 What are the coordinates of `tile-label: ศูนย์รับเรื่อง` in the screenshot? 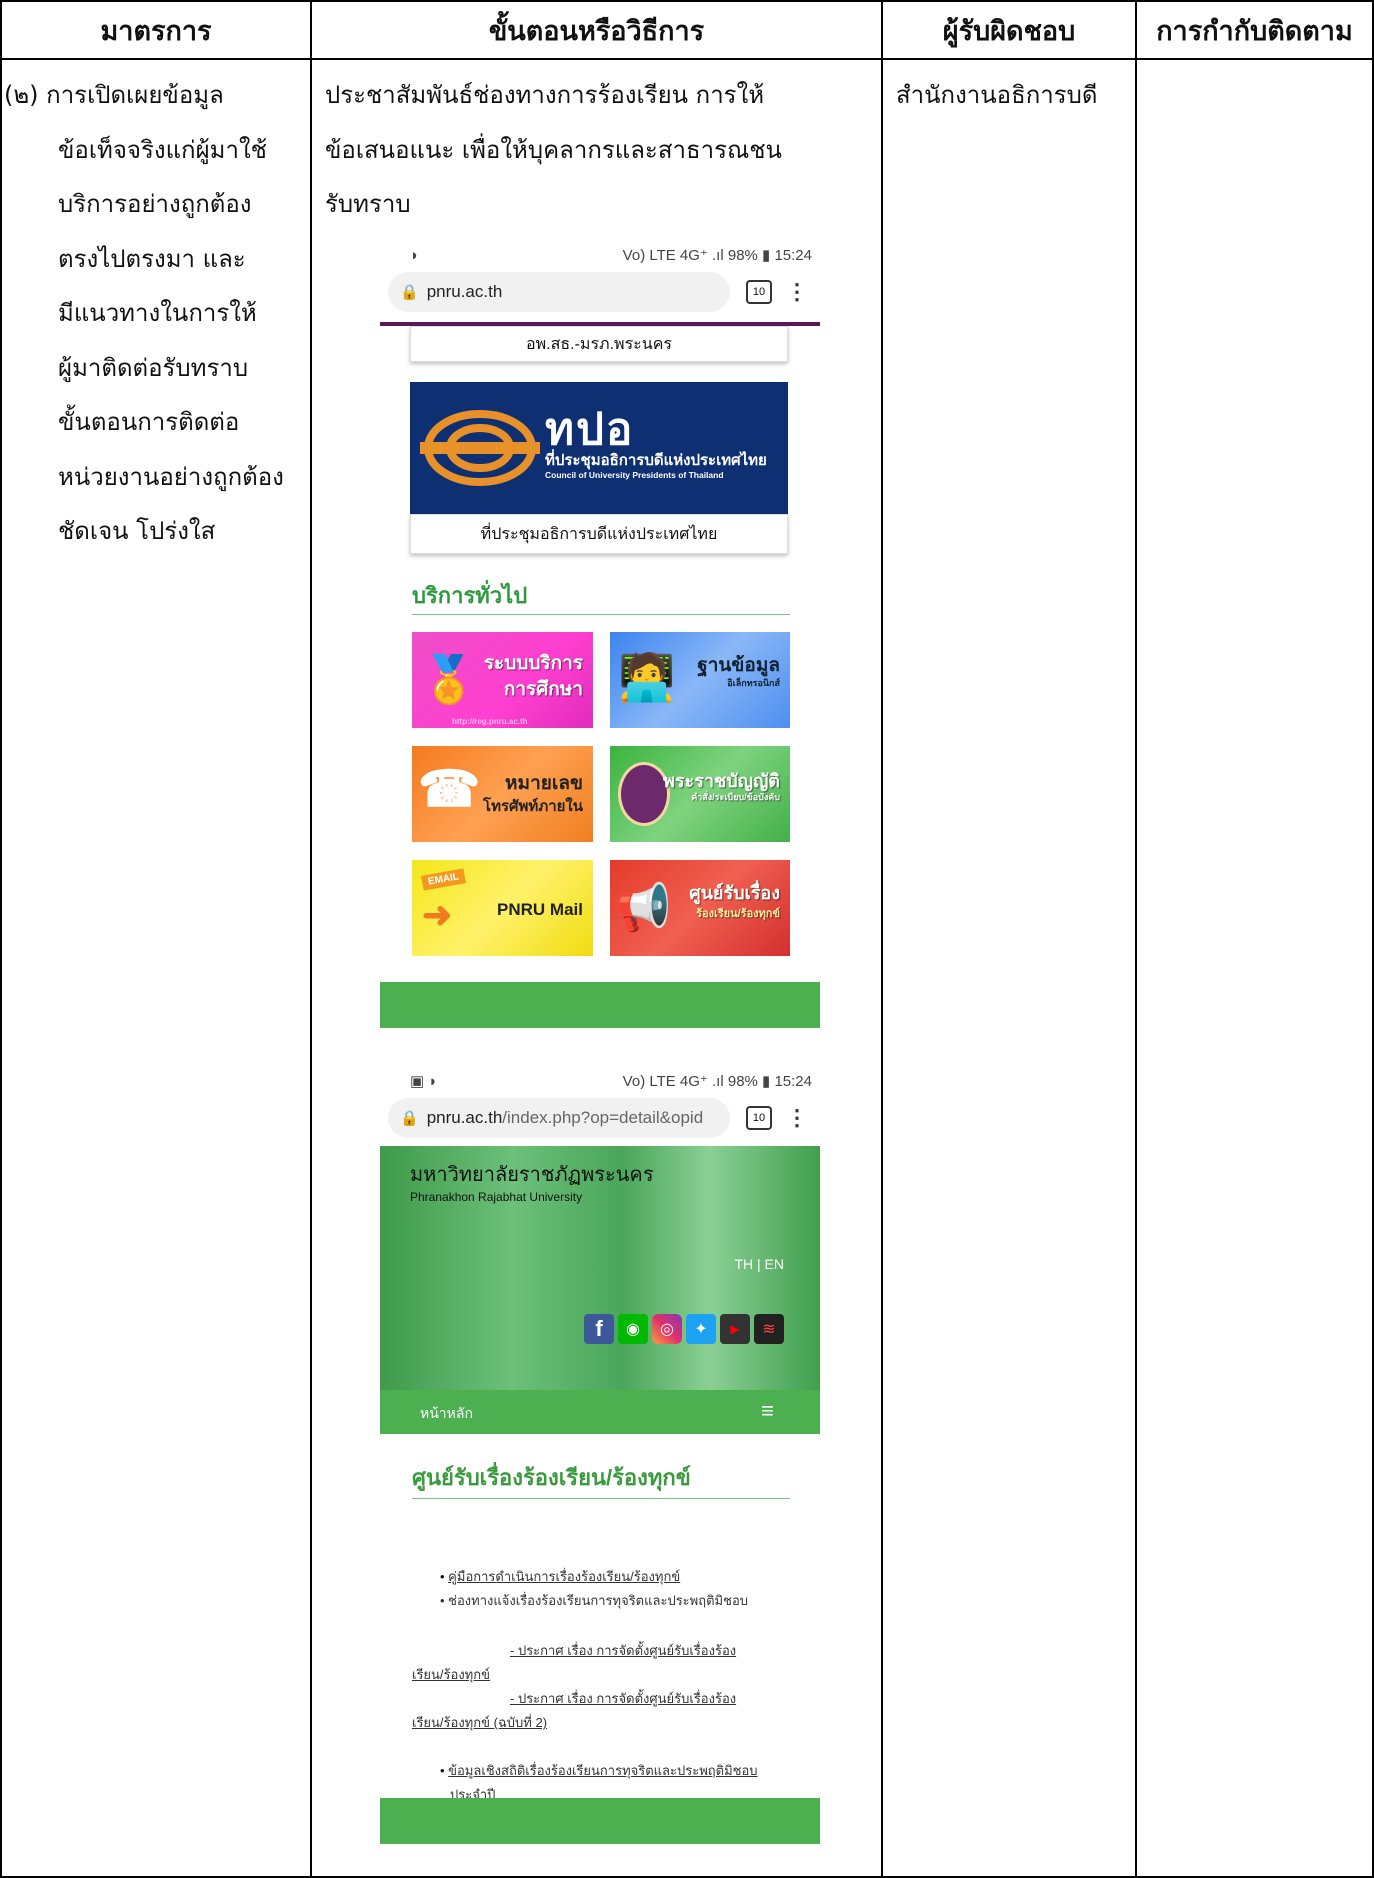 It's located at (734, 893).